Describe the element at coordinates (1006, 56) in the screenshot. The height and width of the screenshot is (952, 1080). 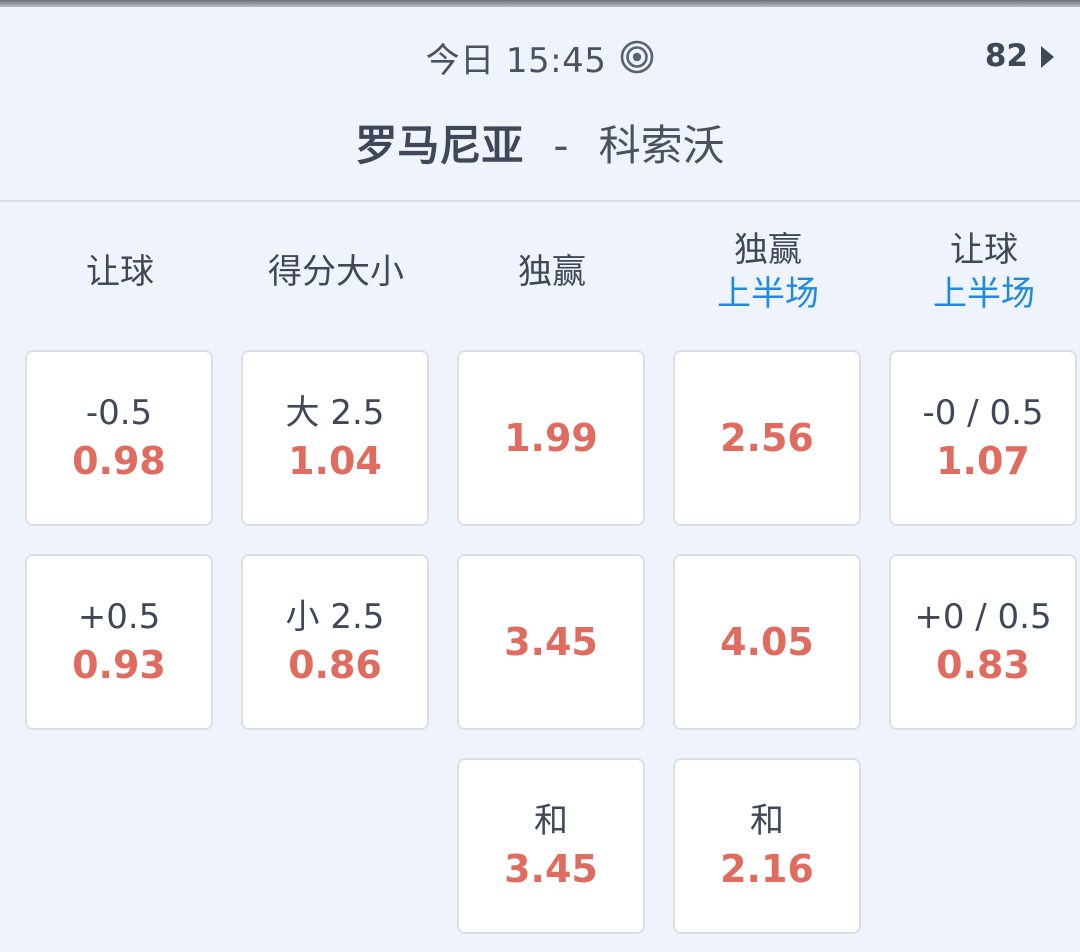
I see `more-markets-count: 82` at that location.